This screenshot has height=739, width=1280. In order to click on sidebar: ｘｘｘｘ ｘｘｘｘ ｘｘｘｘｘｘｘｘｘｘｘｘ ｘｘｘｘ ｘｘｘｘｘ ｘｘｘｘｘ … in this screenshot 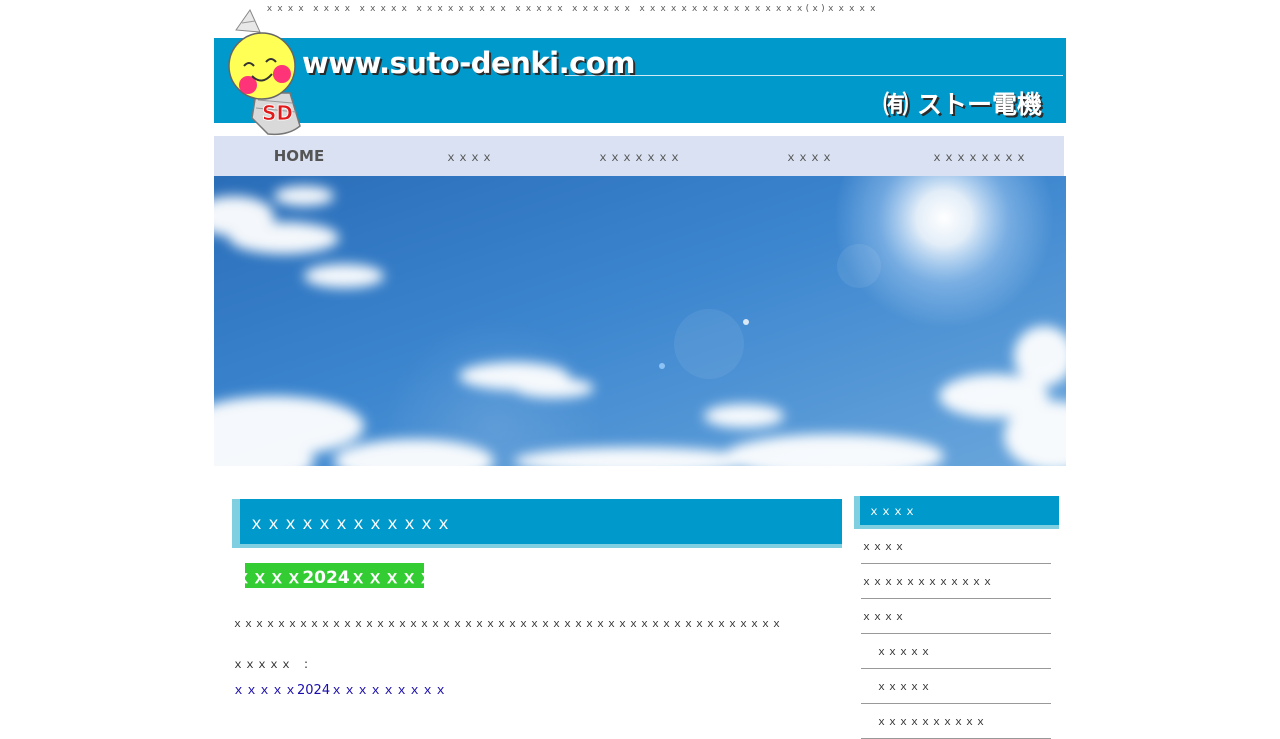, I will do `click(956, 617)`.